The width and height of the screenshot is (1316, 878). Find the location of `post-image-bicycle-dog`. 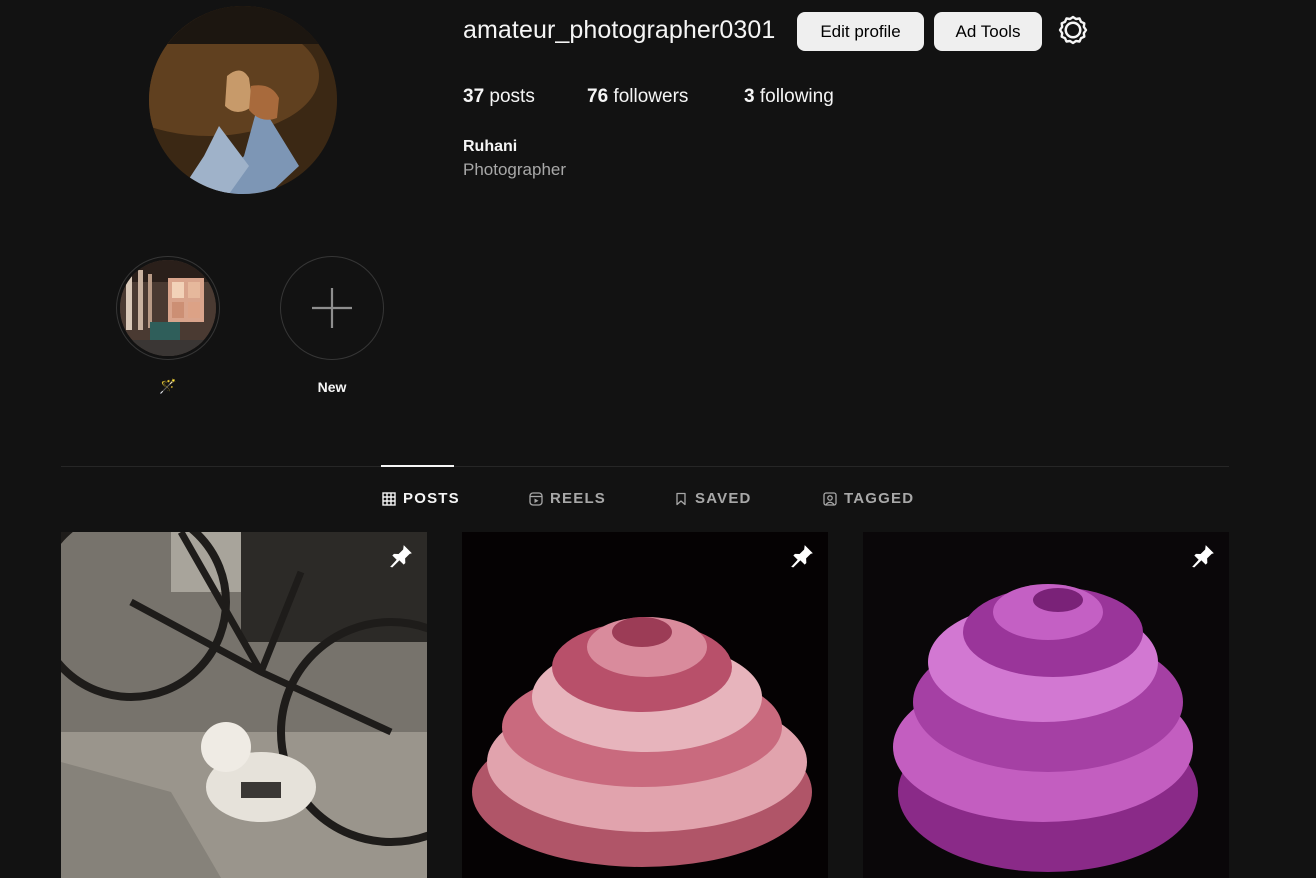

post-image-bicycle-dog is located at coordinates (244, 705).